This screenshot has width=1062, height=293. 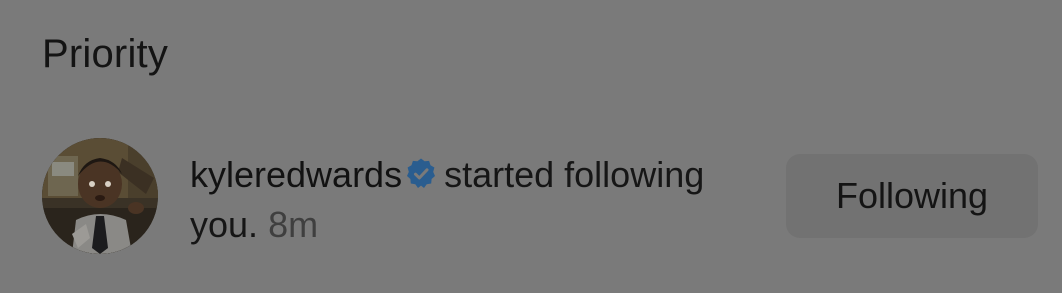 What do you see at coordinates (105, 54) in the screenshot?
I see `section-title: Priority` at bounding box center [105, 54].